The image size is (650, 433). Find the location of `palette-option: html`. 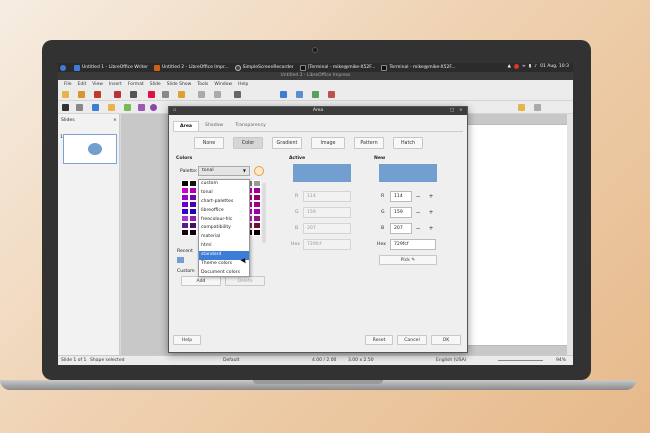

palette-option: html is located at coordinates (224, 246).